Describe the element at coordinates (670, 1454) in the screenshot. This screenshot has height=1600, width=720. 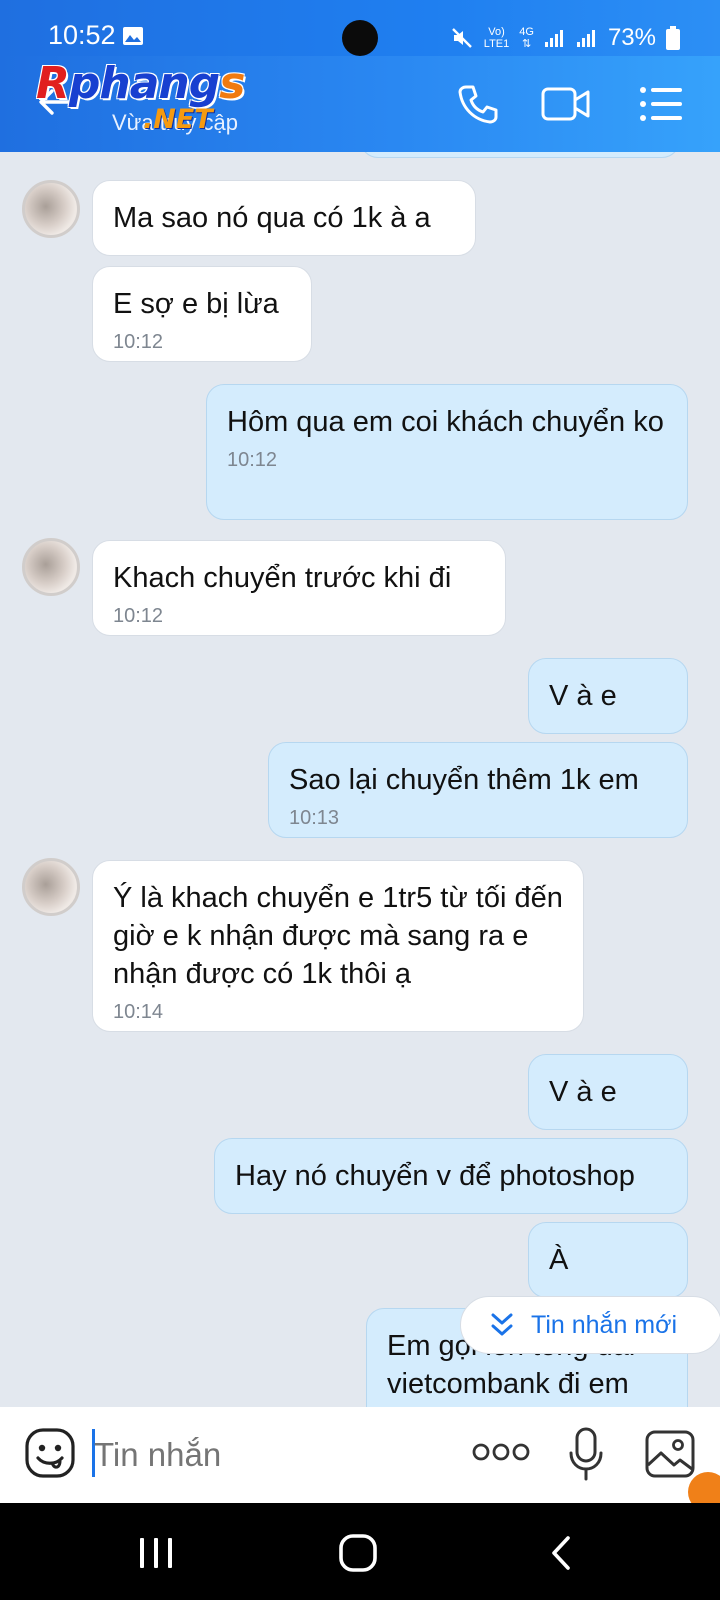
I see `image-gallery-icon` at that location.